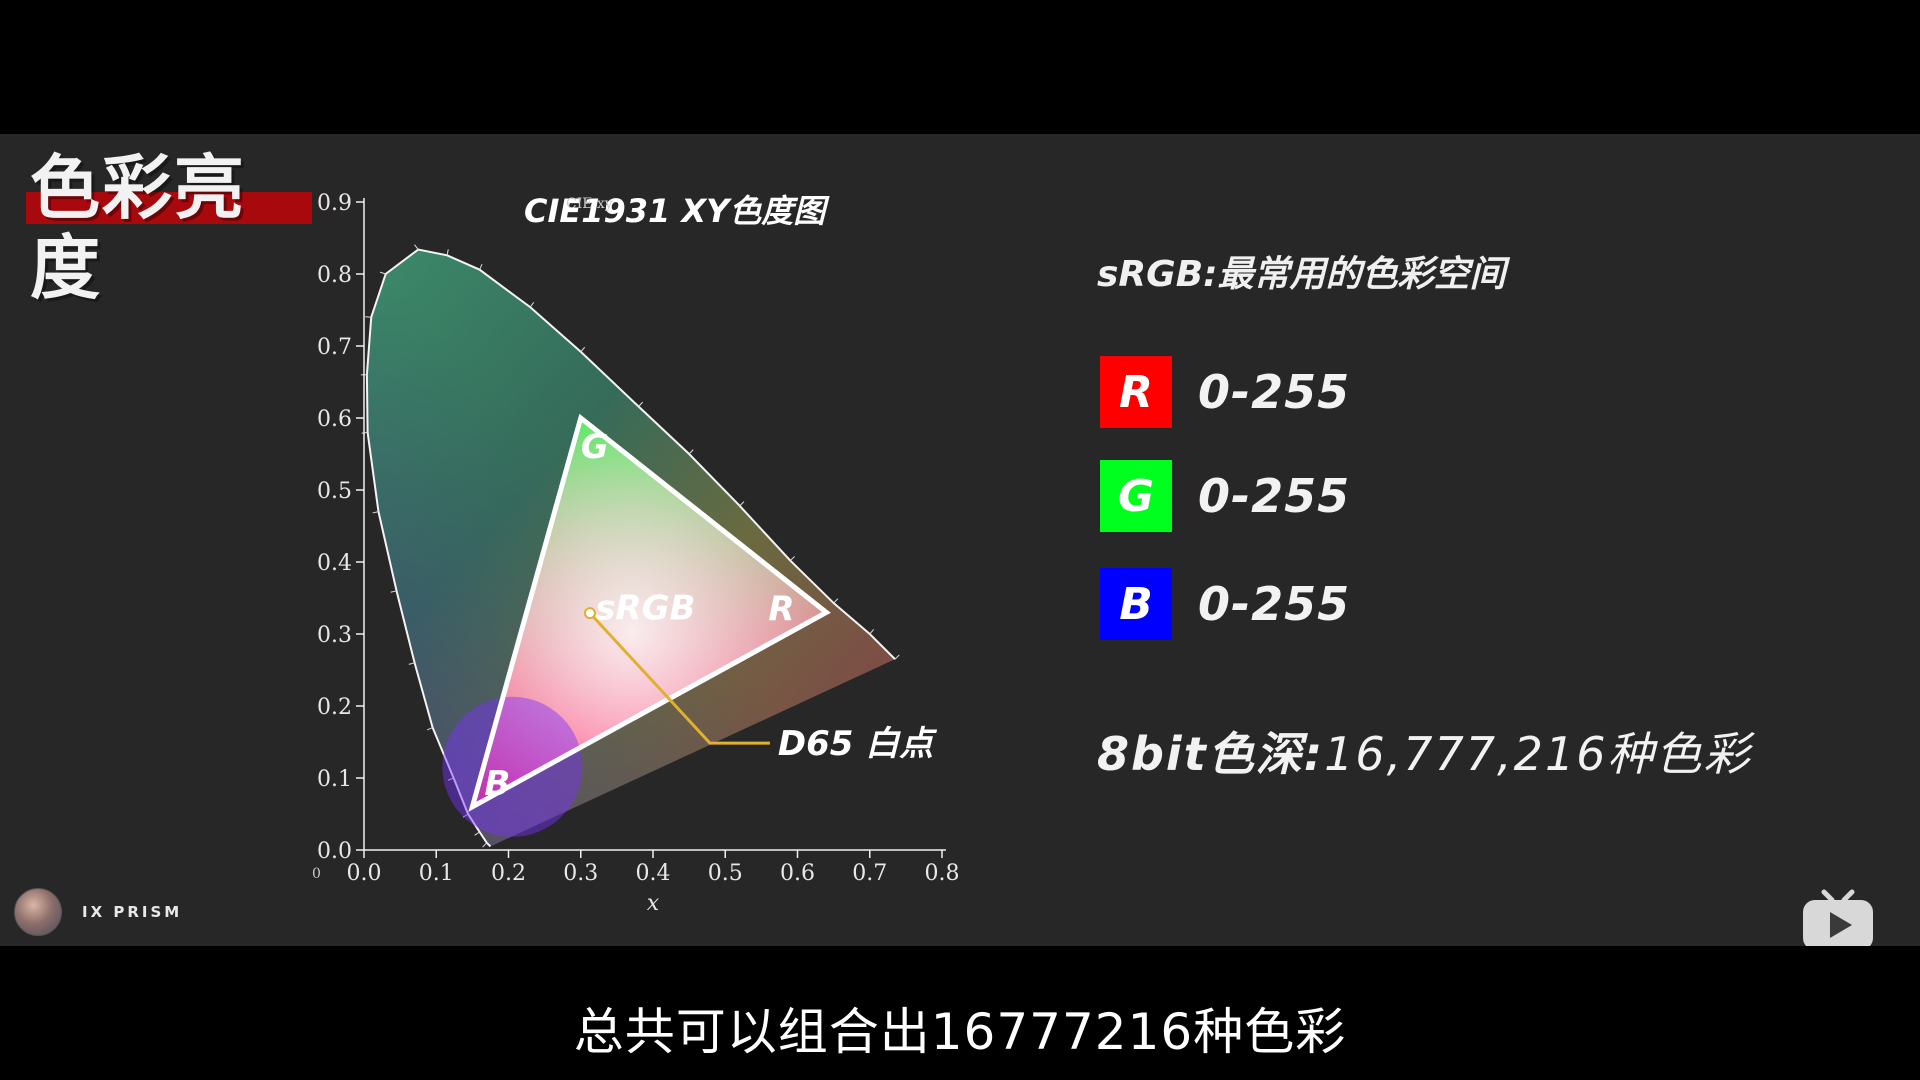  I want to click on srgb-vertex-label-r: R, so click(781, 609).